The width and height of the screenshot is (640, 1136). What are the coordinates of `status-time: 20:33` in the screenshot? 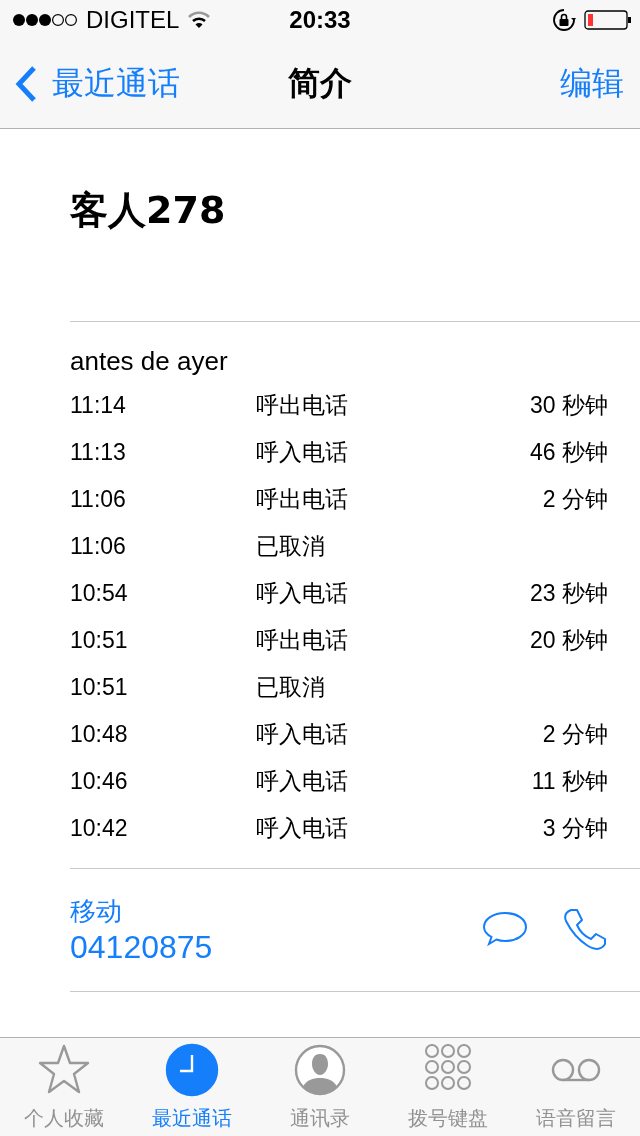 It's located at (320, 20).